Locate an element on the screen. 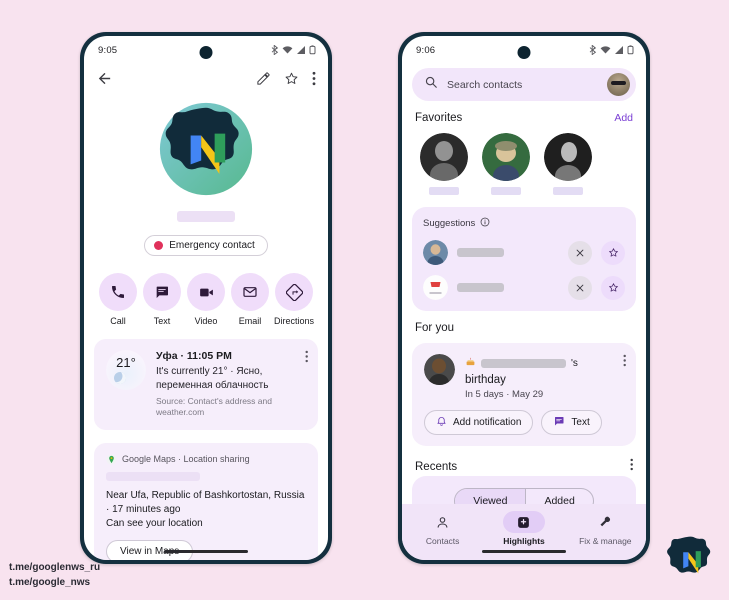 The width and height of the screenshot is (729, 600). watermark: t.me/googlenws_ru t.me/google_nws is located at coordinates (54, 575).